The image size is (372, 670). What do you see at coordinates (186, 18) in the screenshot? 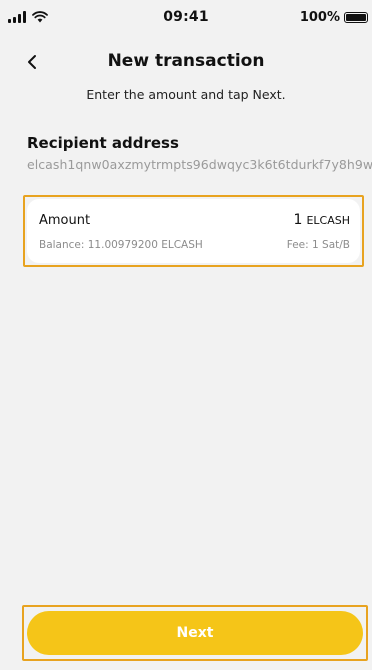
I see `status-bar: 09:41 100%` at bounding box center [186, 18].